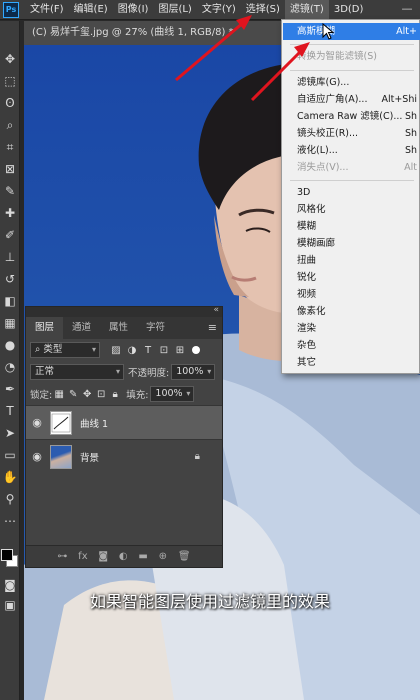 This screenshot has width=420, height=700. Describe the element at coordinates (163, 556) in the screenshot. I see `new-layer-icon: ⊕` at that location.